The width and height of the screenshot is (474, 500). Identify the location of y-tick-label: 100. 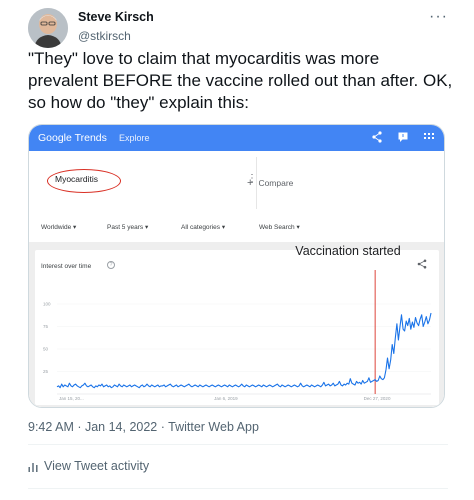
(47, 304).